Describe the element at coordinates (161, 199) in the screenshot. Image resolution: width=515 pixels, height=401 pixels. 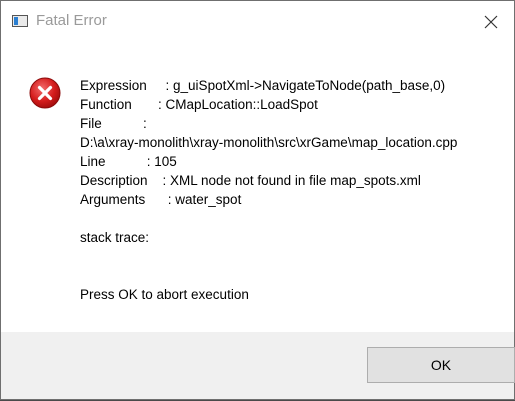
I see `arguments-line: Arguments : water_spot` at that location.